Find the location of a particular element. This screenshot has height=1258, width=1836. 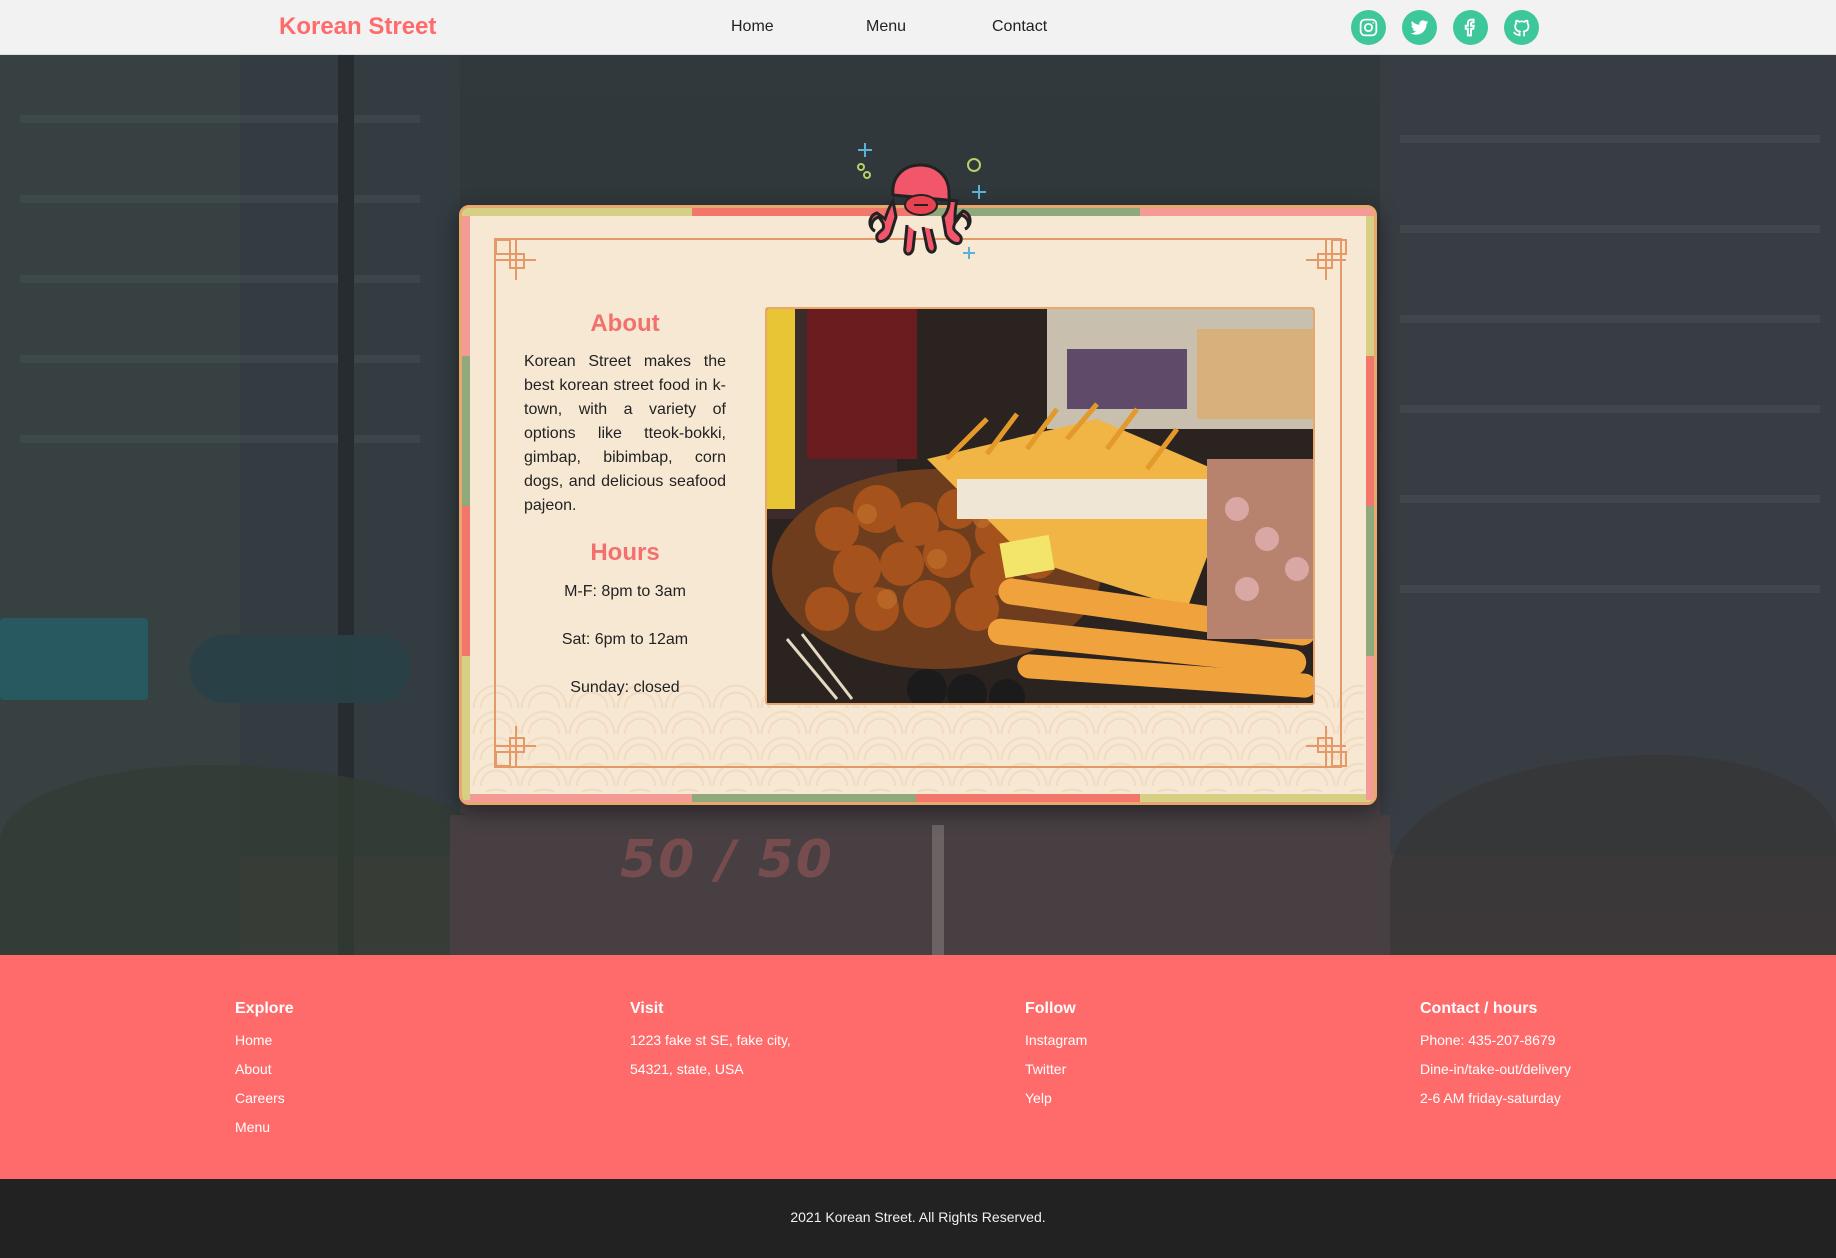

instagram-icon is located at coordinates (1368, 27).